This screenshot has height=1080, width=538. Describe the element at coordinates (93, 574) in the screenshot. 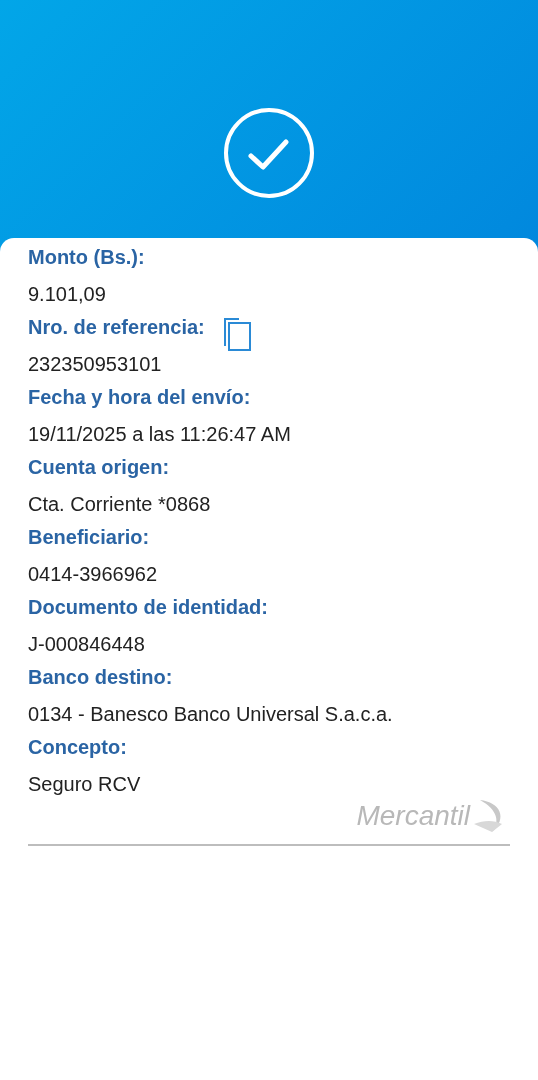

I see `field-value: 0414-3966962` at that location.